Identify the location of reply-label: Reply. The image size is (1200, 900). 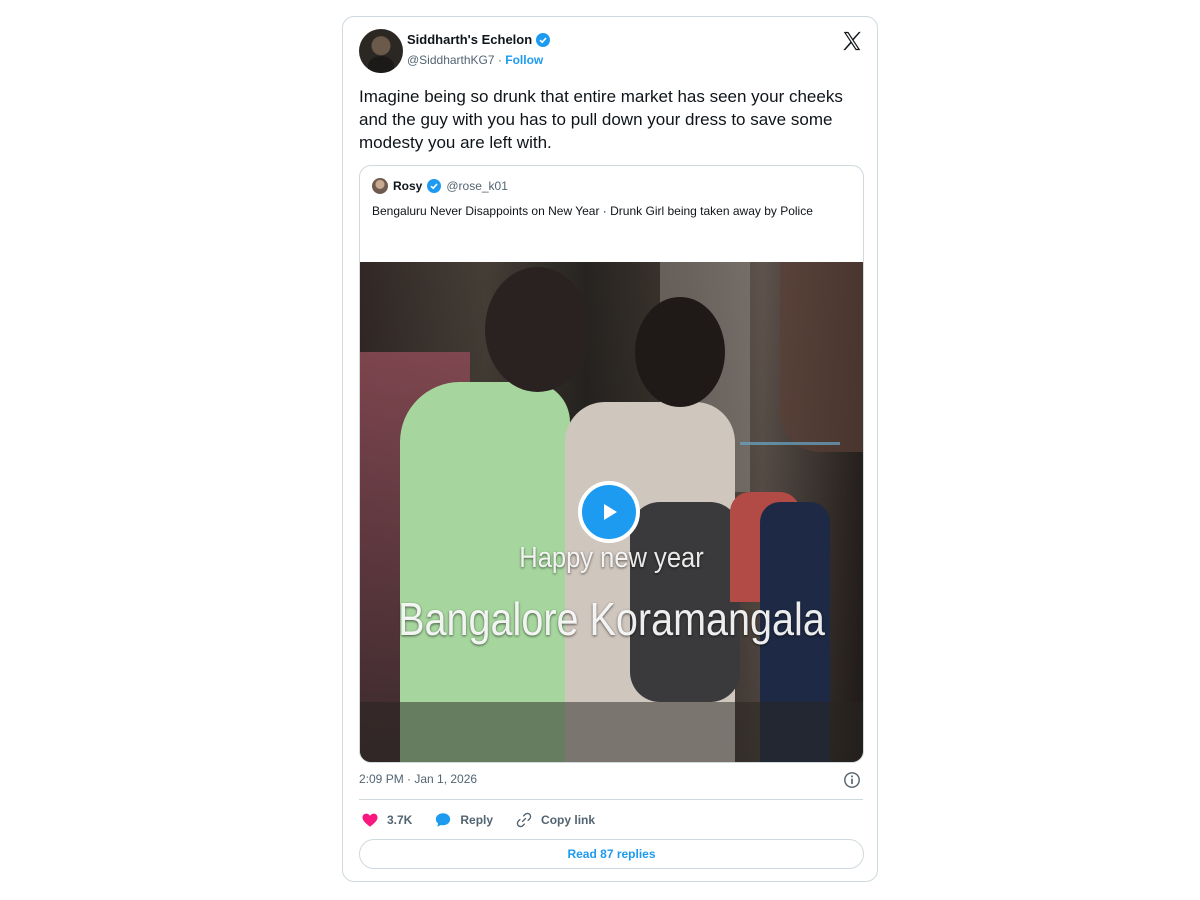
(477, 820).